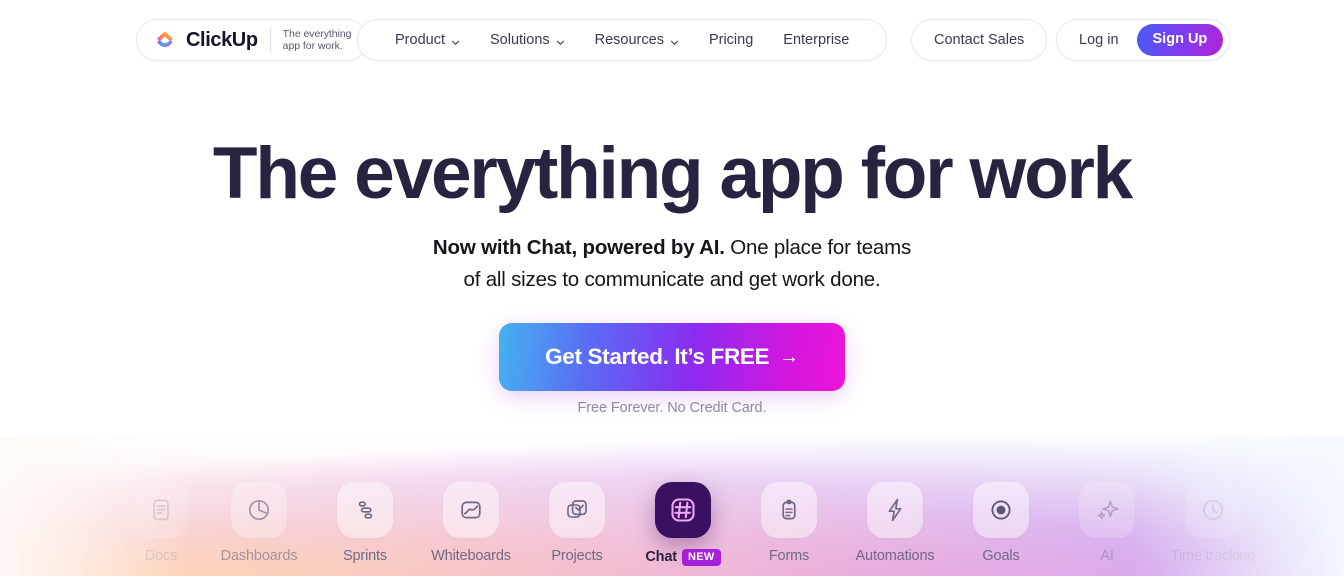 This screenshot has width=1344, height=576. Describe the element at coordinates (1213, 510) in the screenshot. I see `clock-icon` at that location.